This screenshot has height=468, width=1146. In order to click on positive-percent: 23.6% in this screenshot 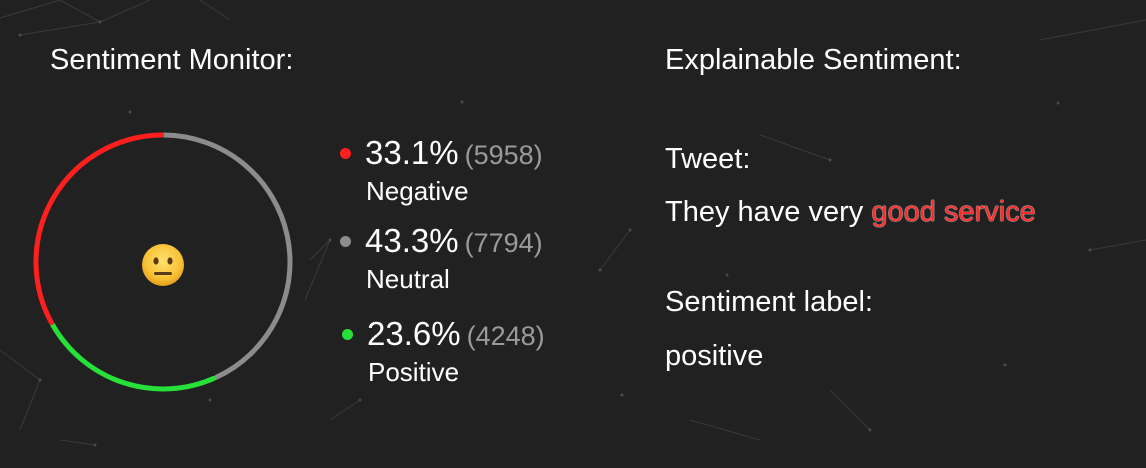, I will do `click(414, 333)`.